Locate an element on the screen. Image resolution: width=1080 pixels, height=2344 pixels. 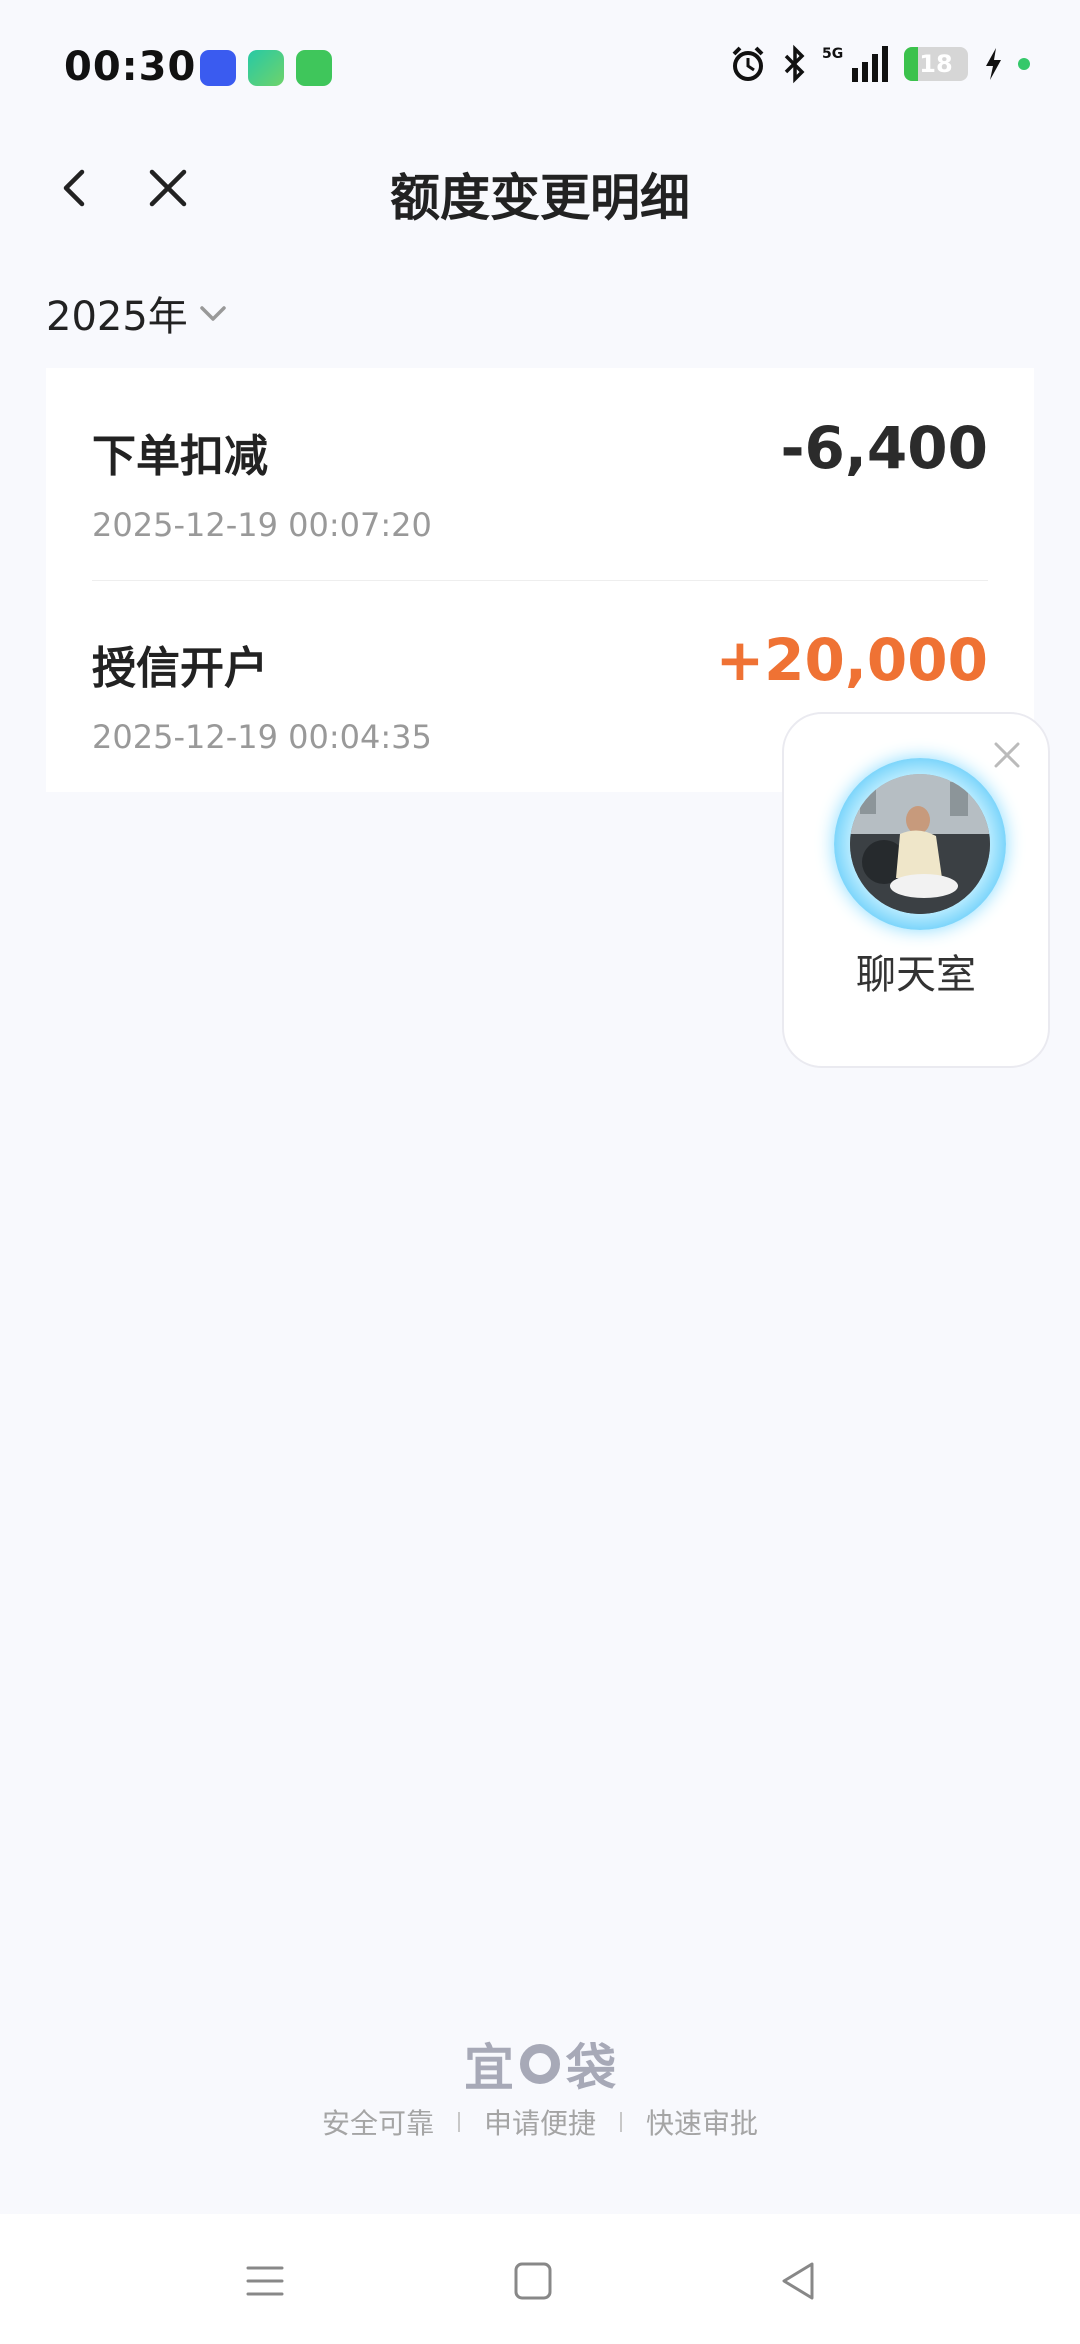
chat-avatar-ring is located at coordinates (920, 844).